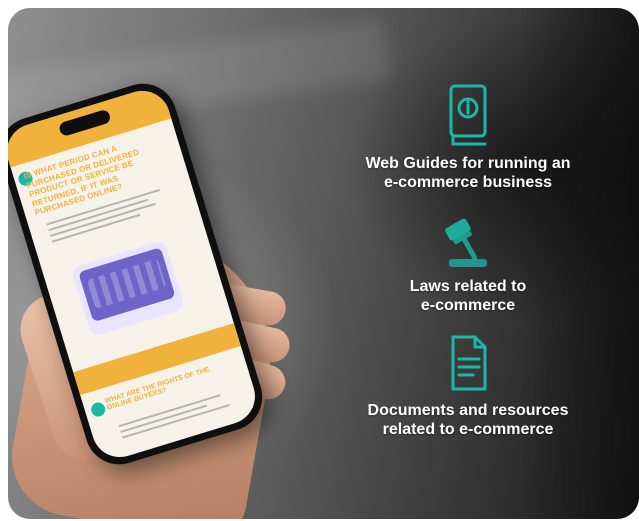 The height and width of the screenshot is (521, 639). What do you see at coordinates (466, 242) in the screenshot?
I see `gavel-icon` at bounding box center [466, 242].